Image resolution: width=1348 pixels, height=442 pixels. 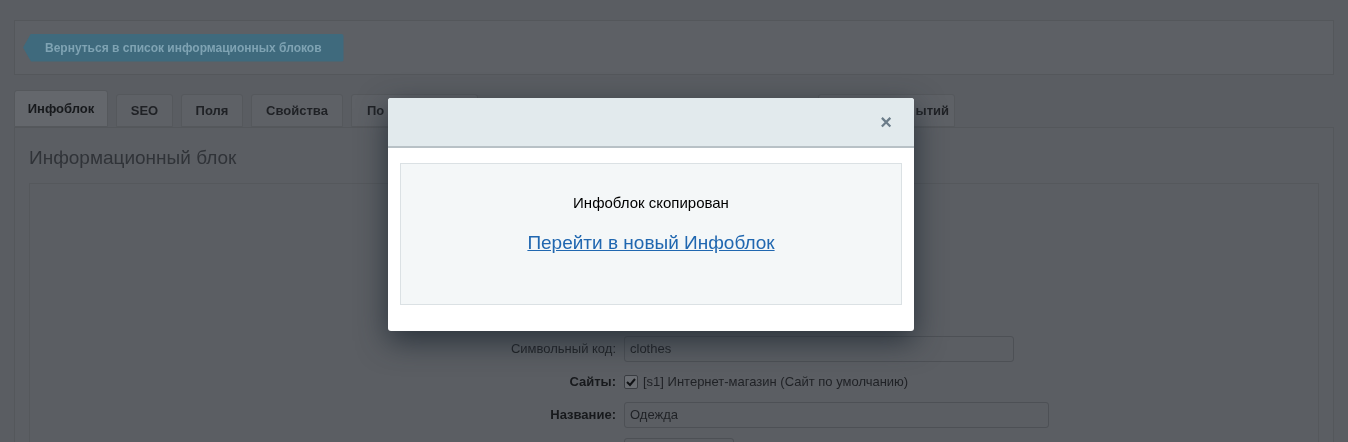 I want to click on tab: Инфоблок, so click(x=61, y=108).